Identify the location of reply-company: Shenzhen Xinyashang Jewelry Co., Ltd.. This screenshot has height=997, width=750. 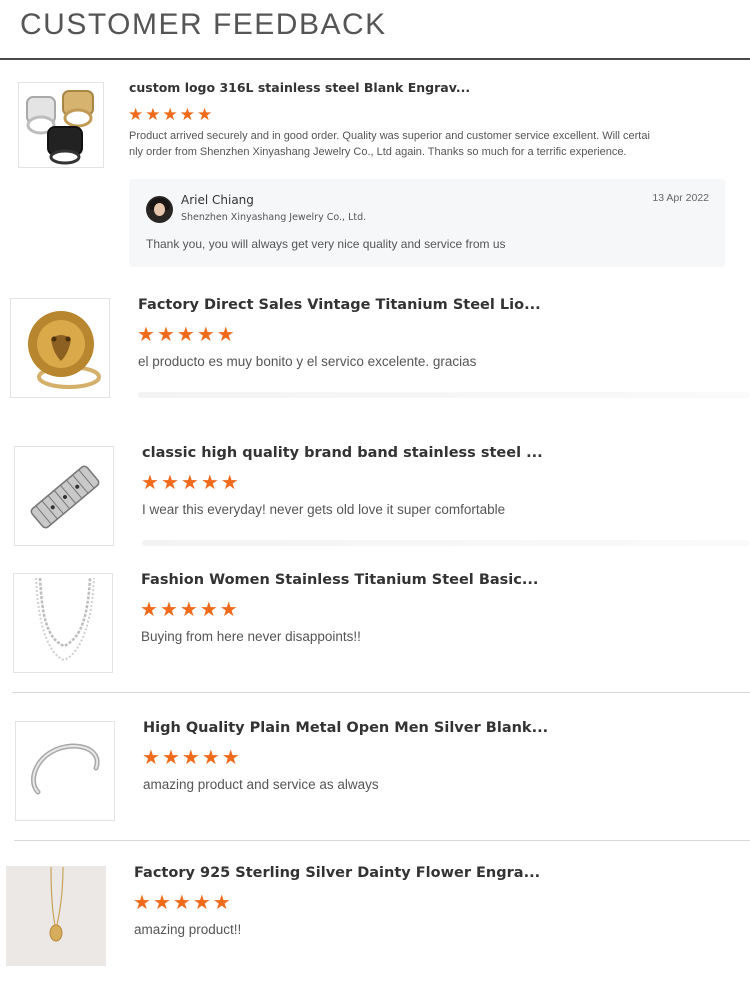
(274, 217).